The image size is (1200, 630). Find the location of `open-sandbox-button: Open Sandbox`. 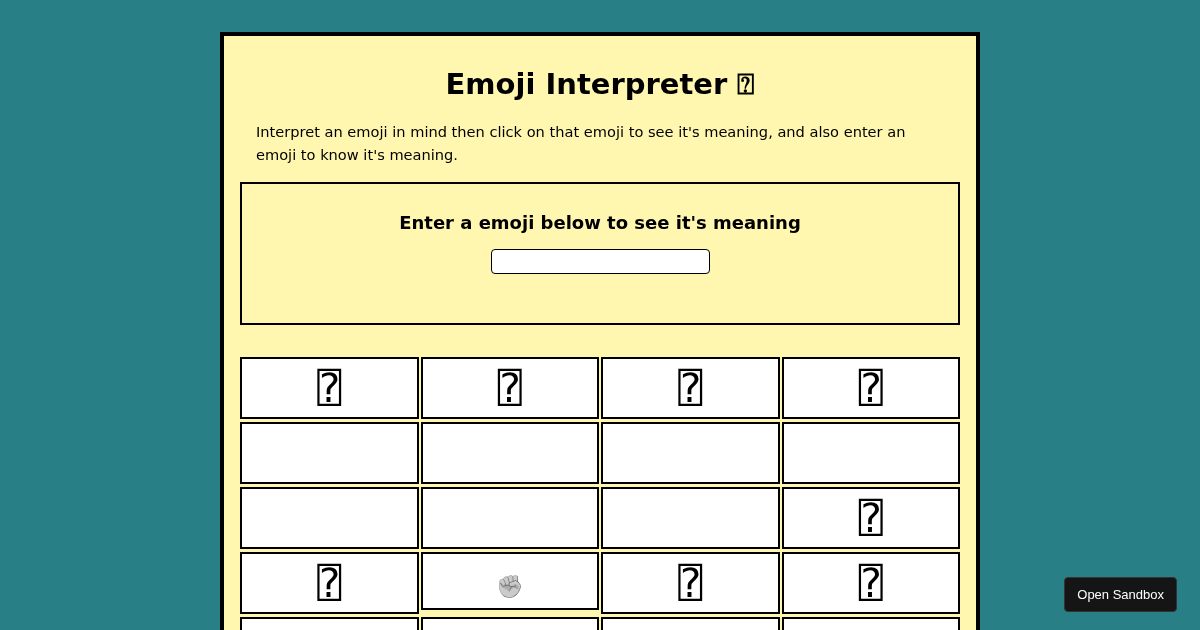

open-sandbox-button: Open Sandbox is located at coordinates (1120, 594).